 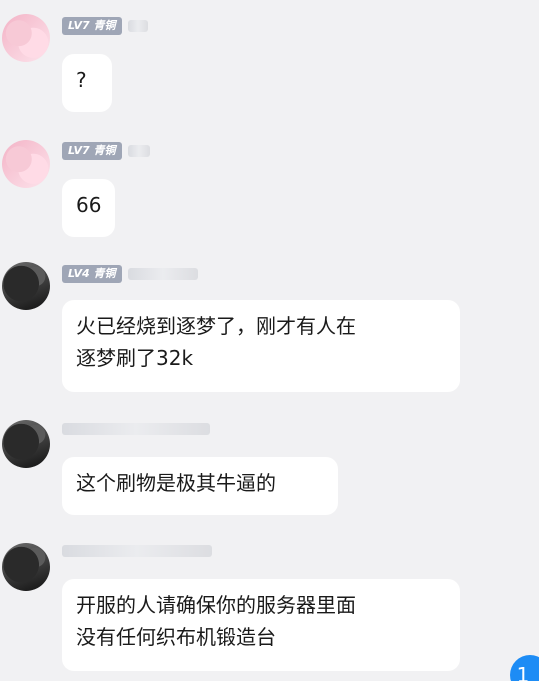 I want to click on sender-meta: LV4 青铜, so click(x=130, y=274).